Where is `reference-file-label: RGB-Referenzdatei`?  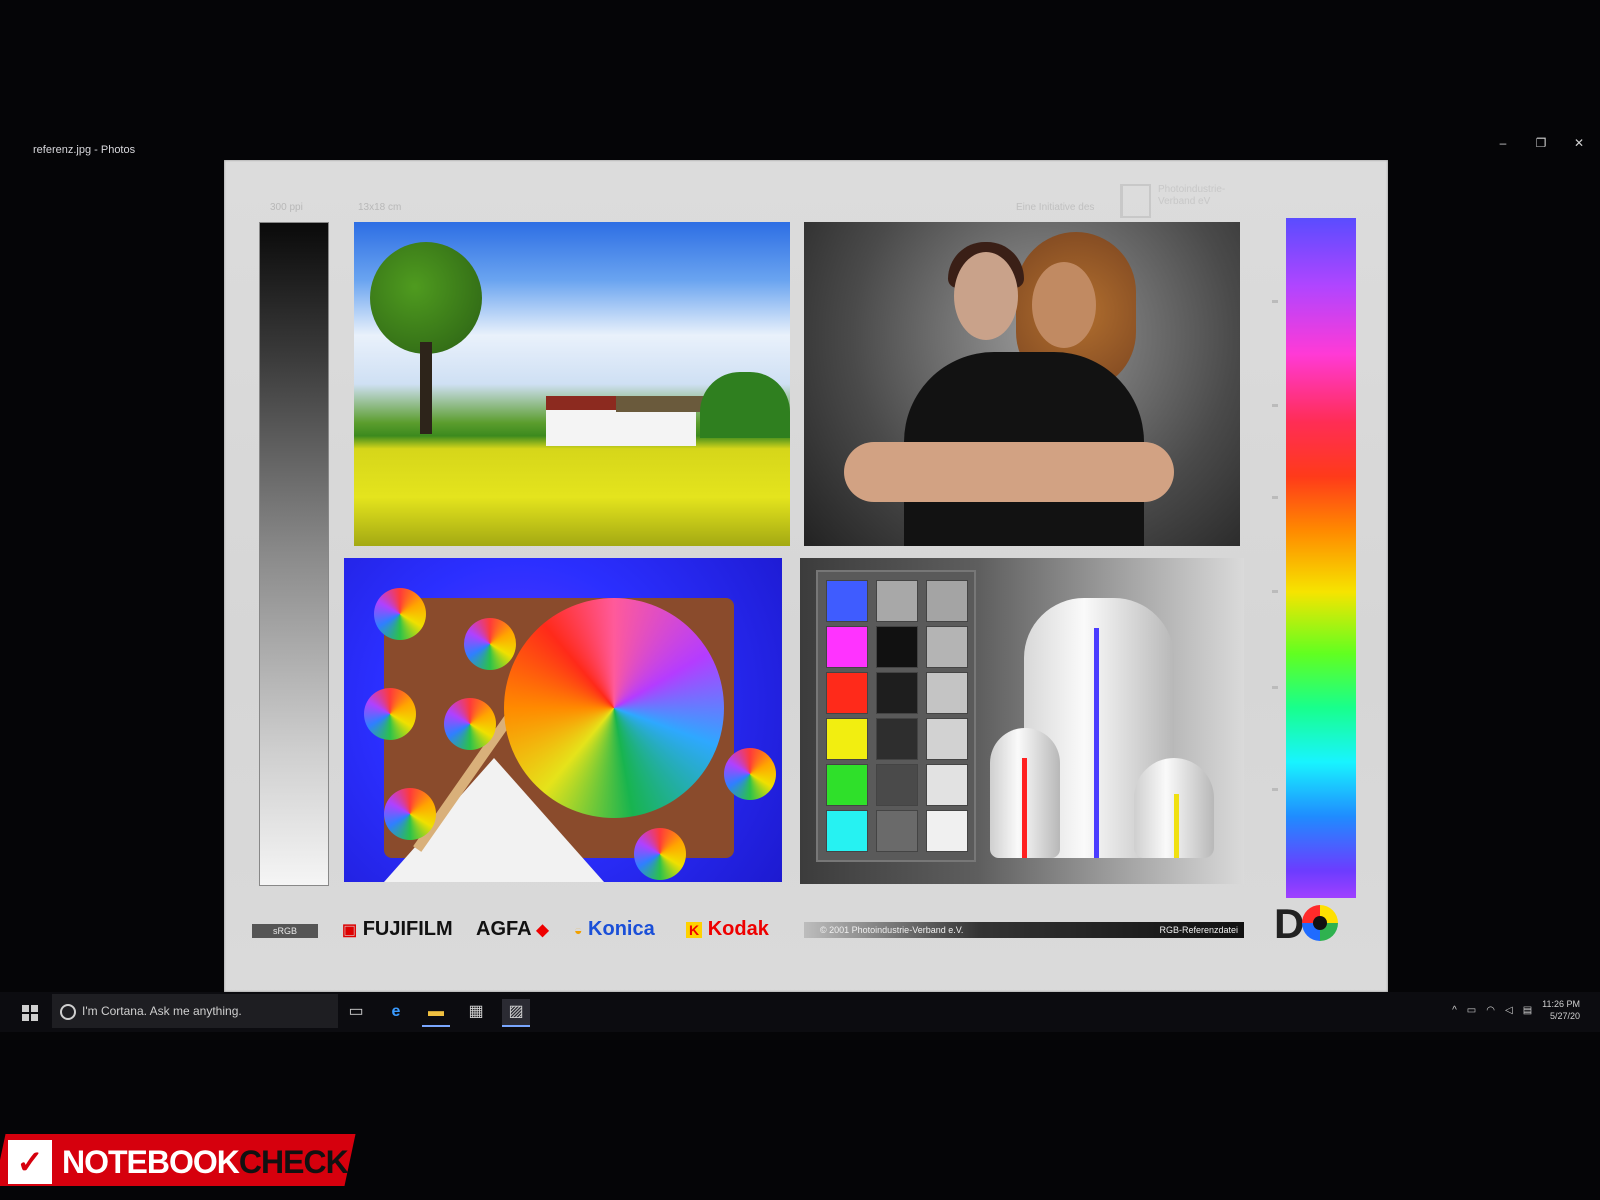 reference-file-label: RGB-Referenzdatei is located at coordinates (1198, 930).